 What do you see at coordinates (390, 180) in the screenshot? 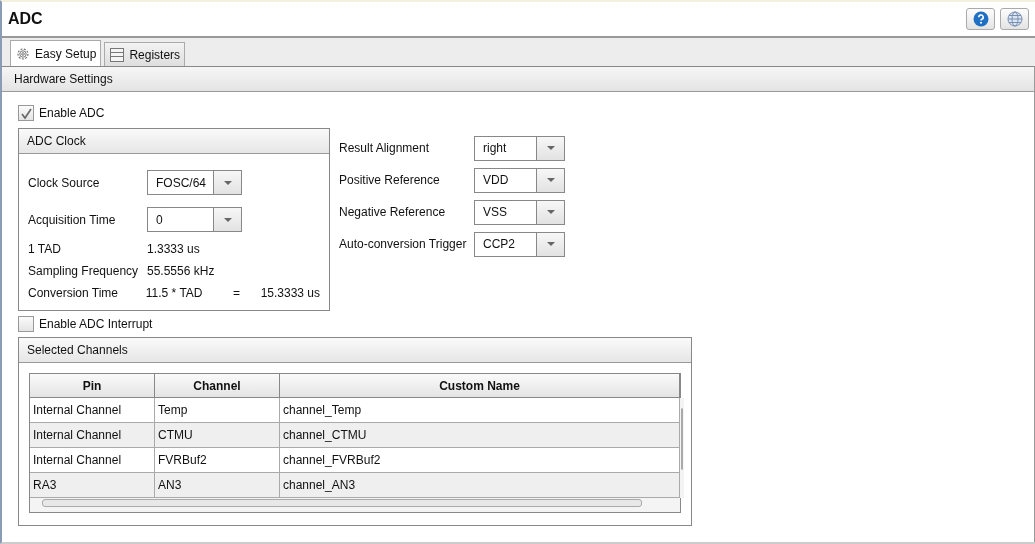
I see `field-label: Positive Reference` at bounding box center [390, 180].